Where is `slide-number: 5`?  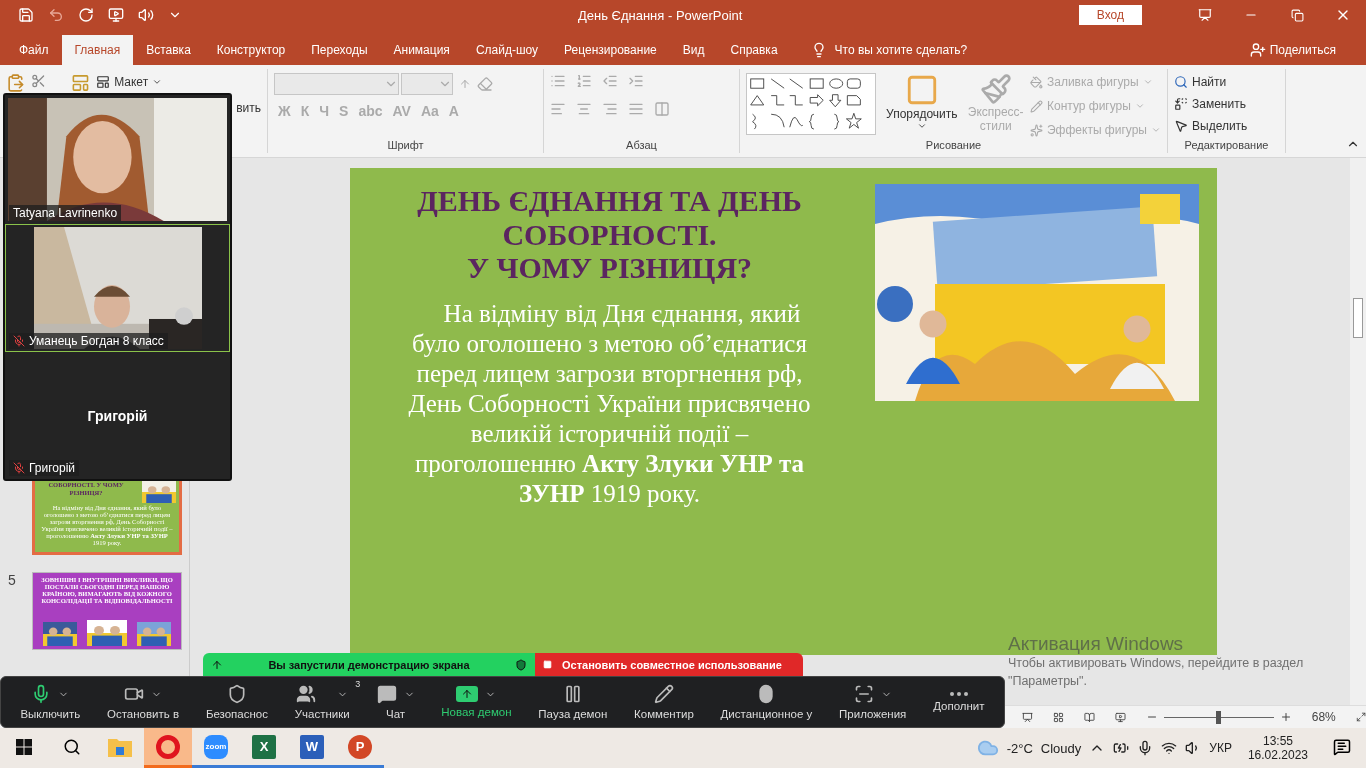
slide-number: 5 is located at coordinates (12, 580).